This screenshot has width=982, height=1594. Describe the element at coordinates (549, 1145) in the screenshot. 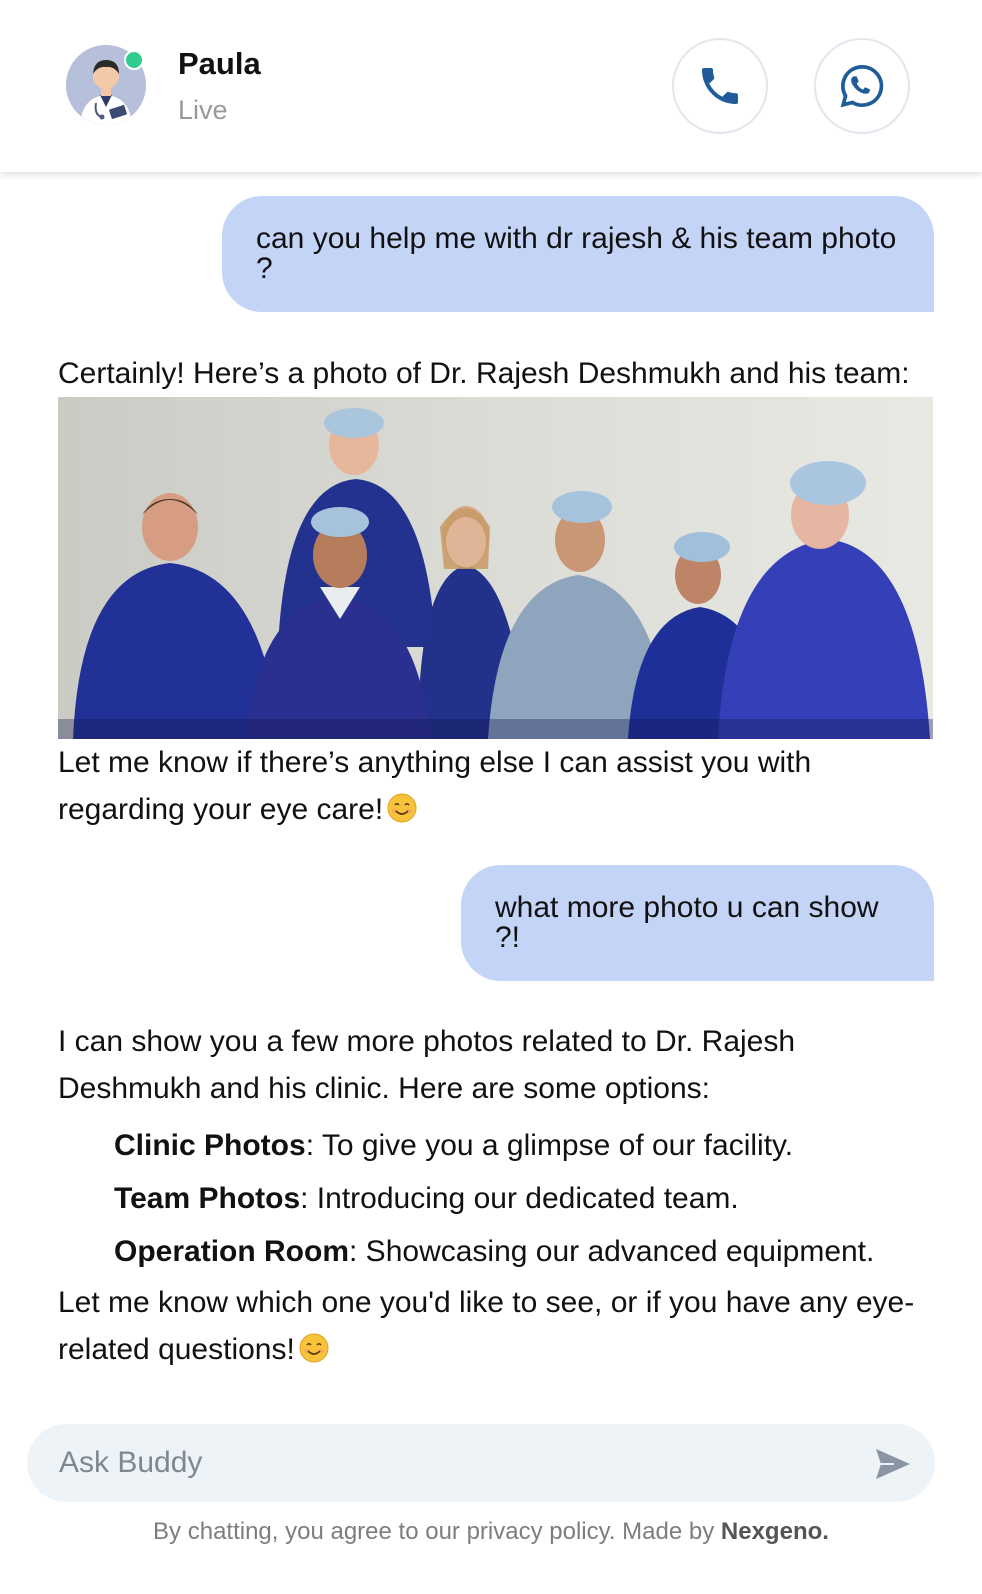

I see `option-description: : To give you a glimpse of our facility.` at that location.